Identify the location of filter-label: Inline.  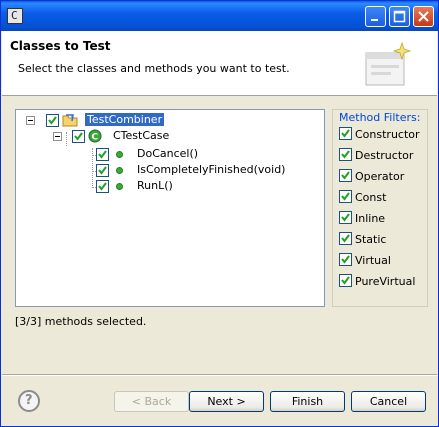
(370, 218).